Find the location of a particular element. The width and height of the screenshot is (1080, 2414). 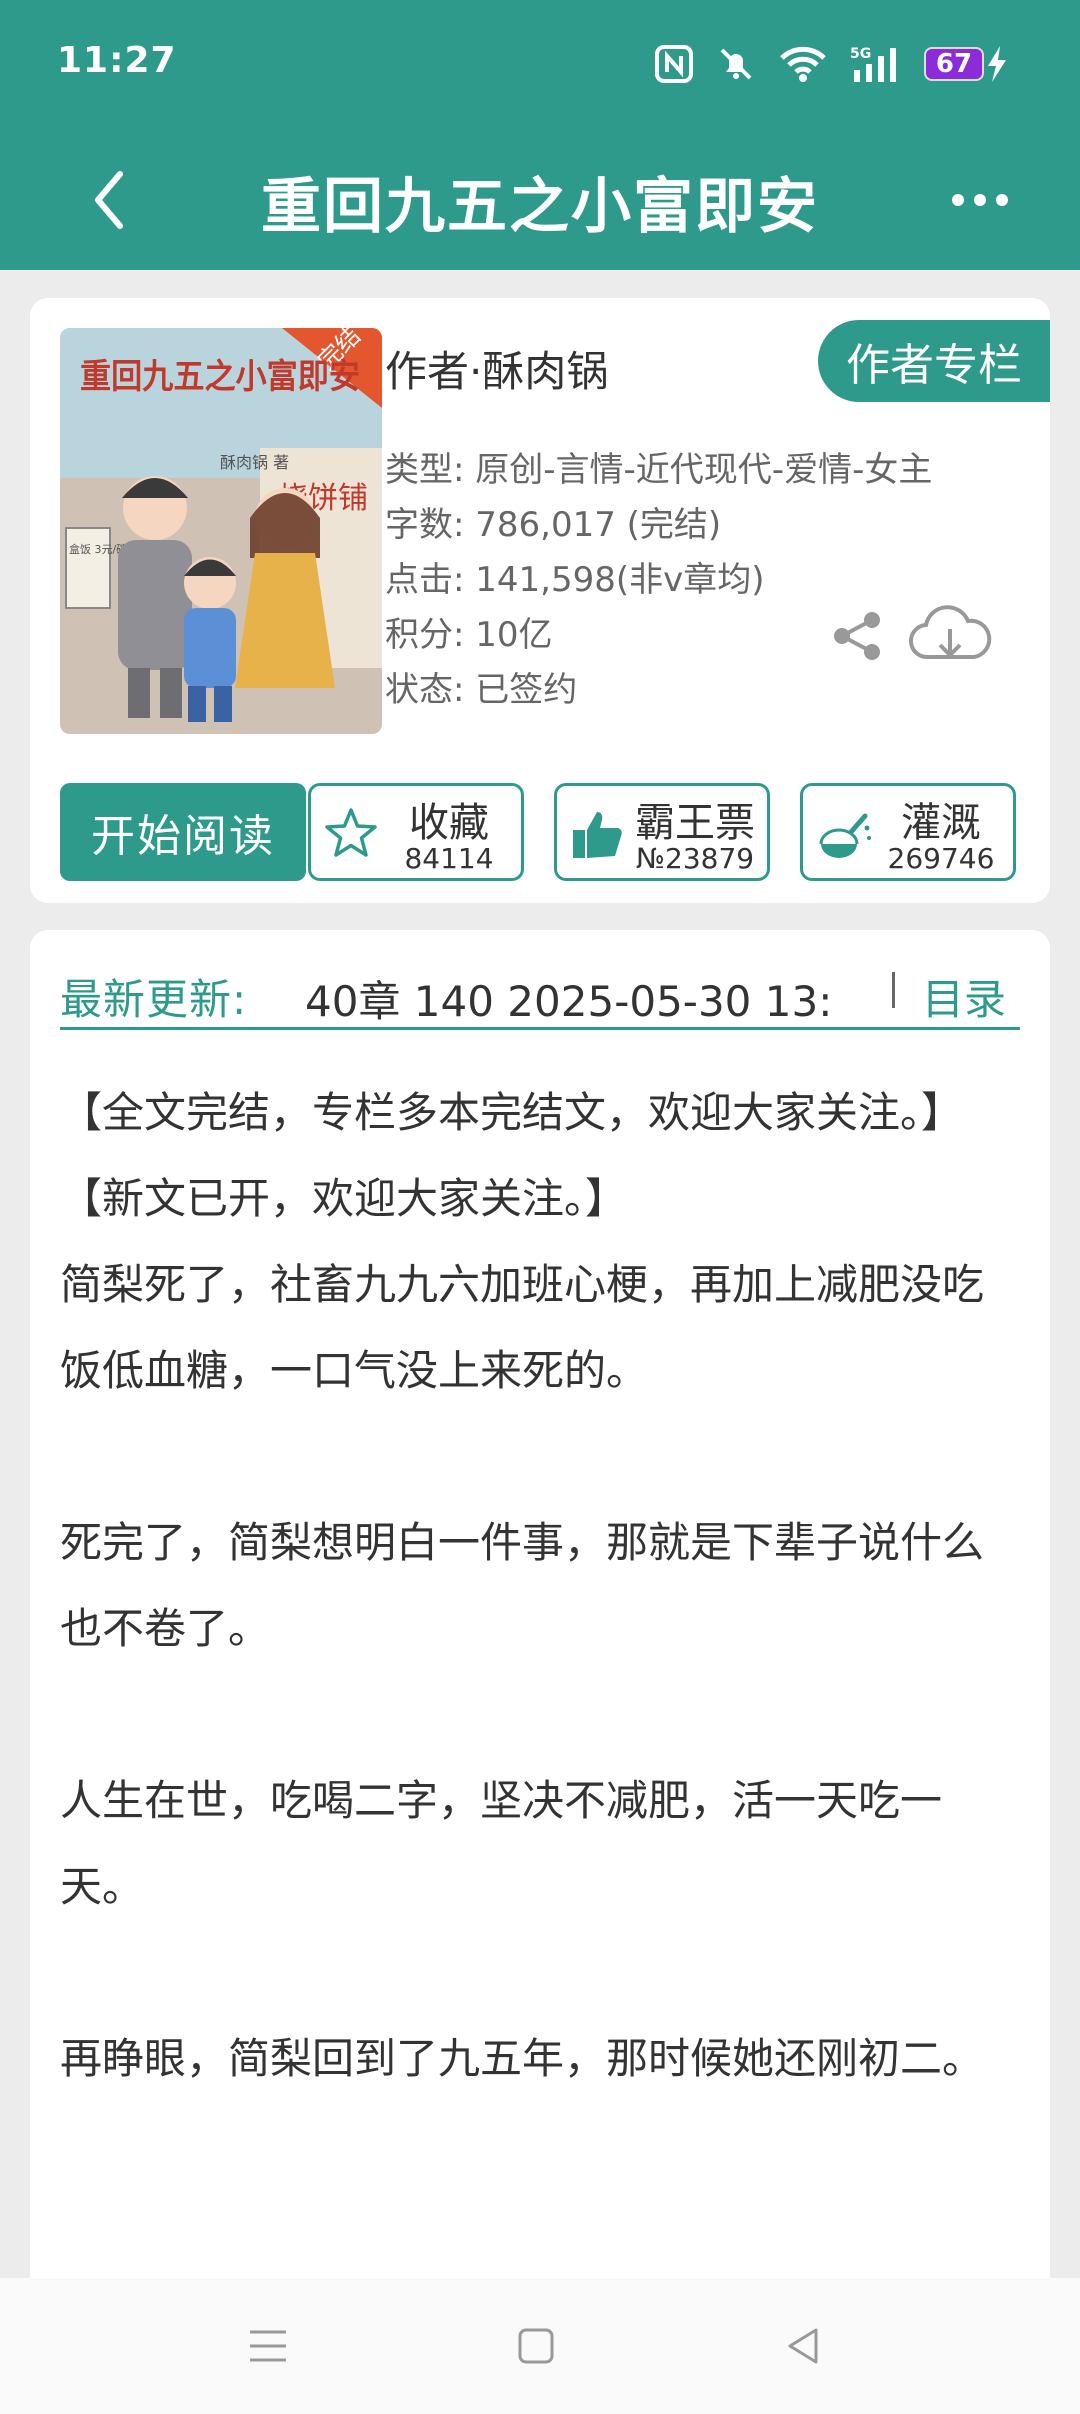

nutrient-label: 灌溉 is located at coordinates (941, 823).